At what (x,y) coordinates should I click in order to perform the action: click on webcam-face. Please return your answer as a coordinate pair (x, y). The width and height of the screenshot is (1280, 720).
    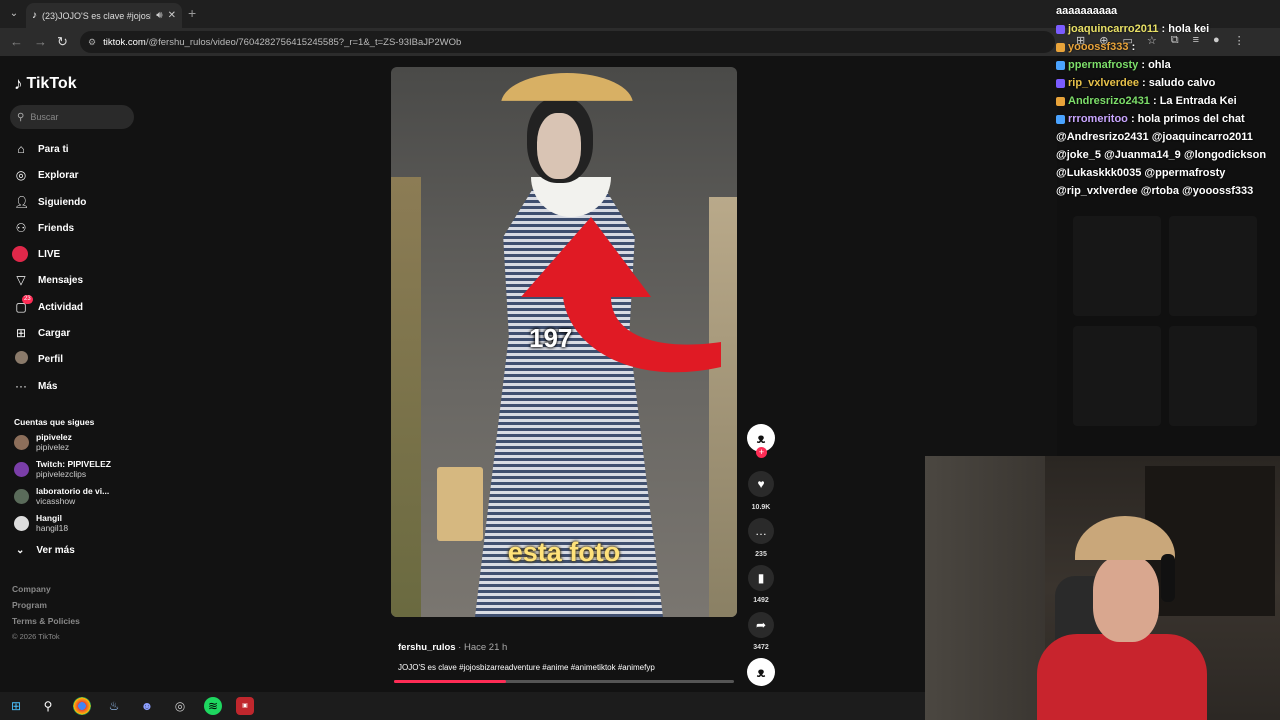
    Looking at the image, I should click on (1126, 599).